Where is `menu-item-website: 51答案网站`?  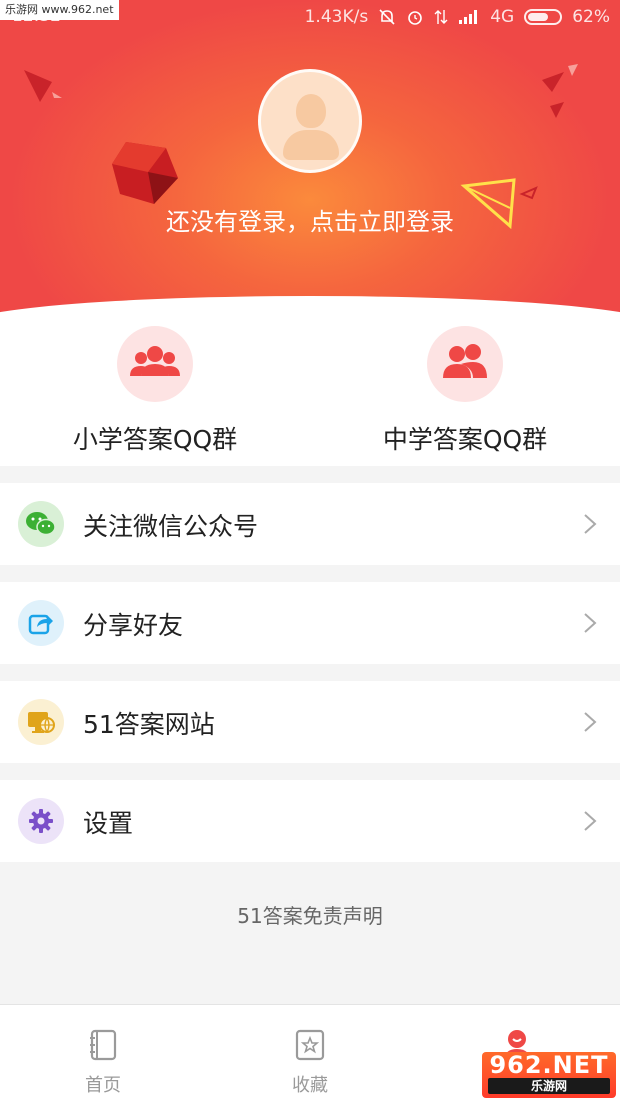 menu-item-website: 51答案网站 is located at coordinates (310, 722).